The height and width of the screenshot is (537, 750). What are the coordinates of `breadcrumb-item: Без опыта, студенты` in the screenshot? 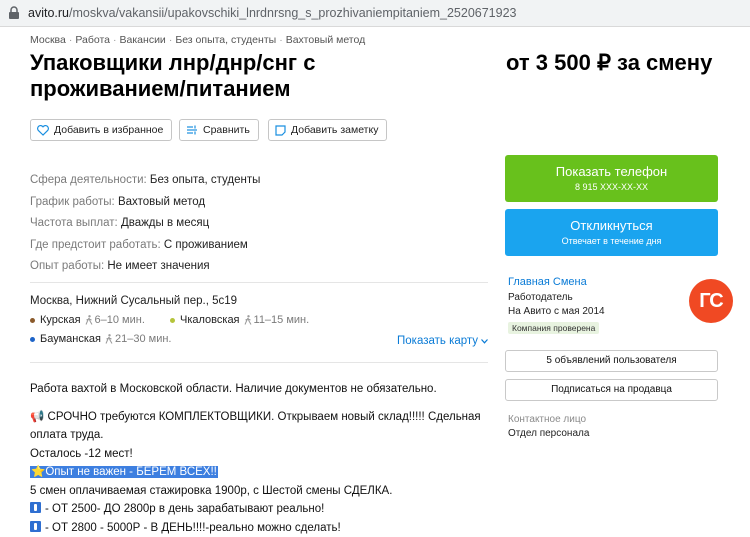 It's located at (225, 40).